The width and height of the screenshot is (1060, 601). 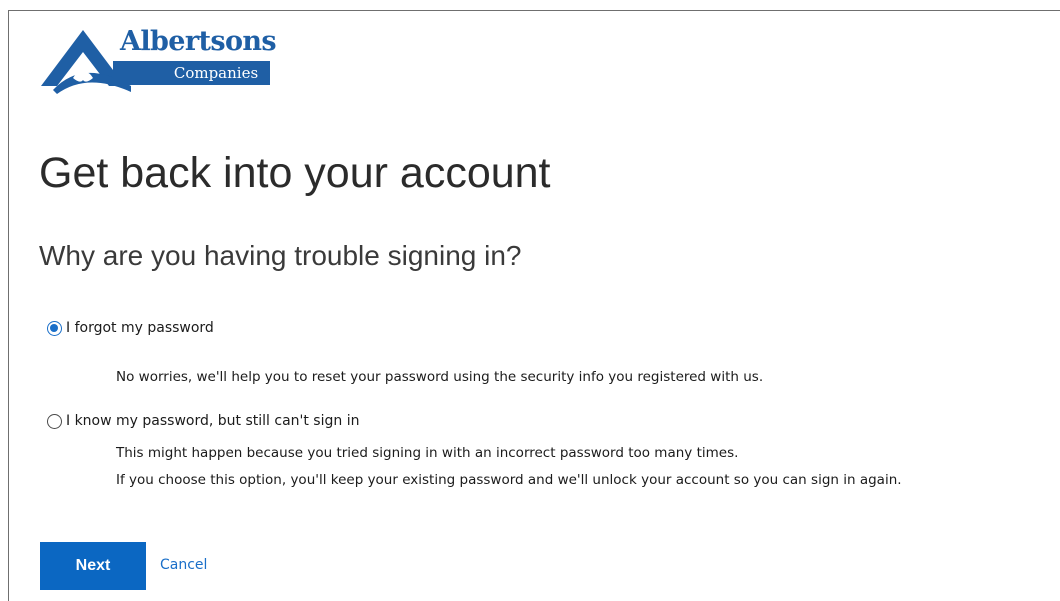 What do you see at coordinates (159, 62) in the screenshot?
I see `albertsons-logo: Albertsons Companies` at bounding box center [159, 62].